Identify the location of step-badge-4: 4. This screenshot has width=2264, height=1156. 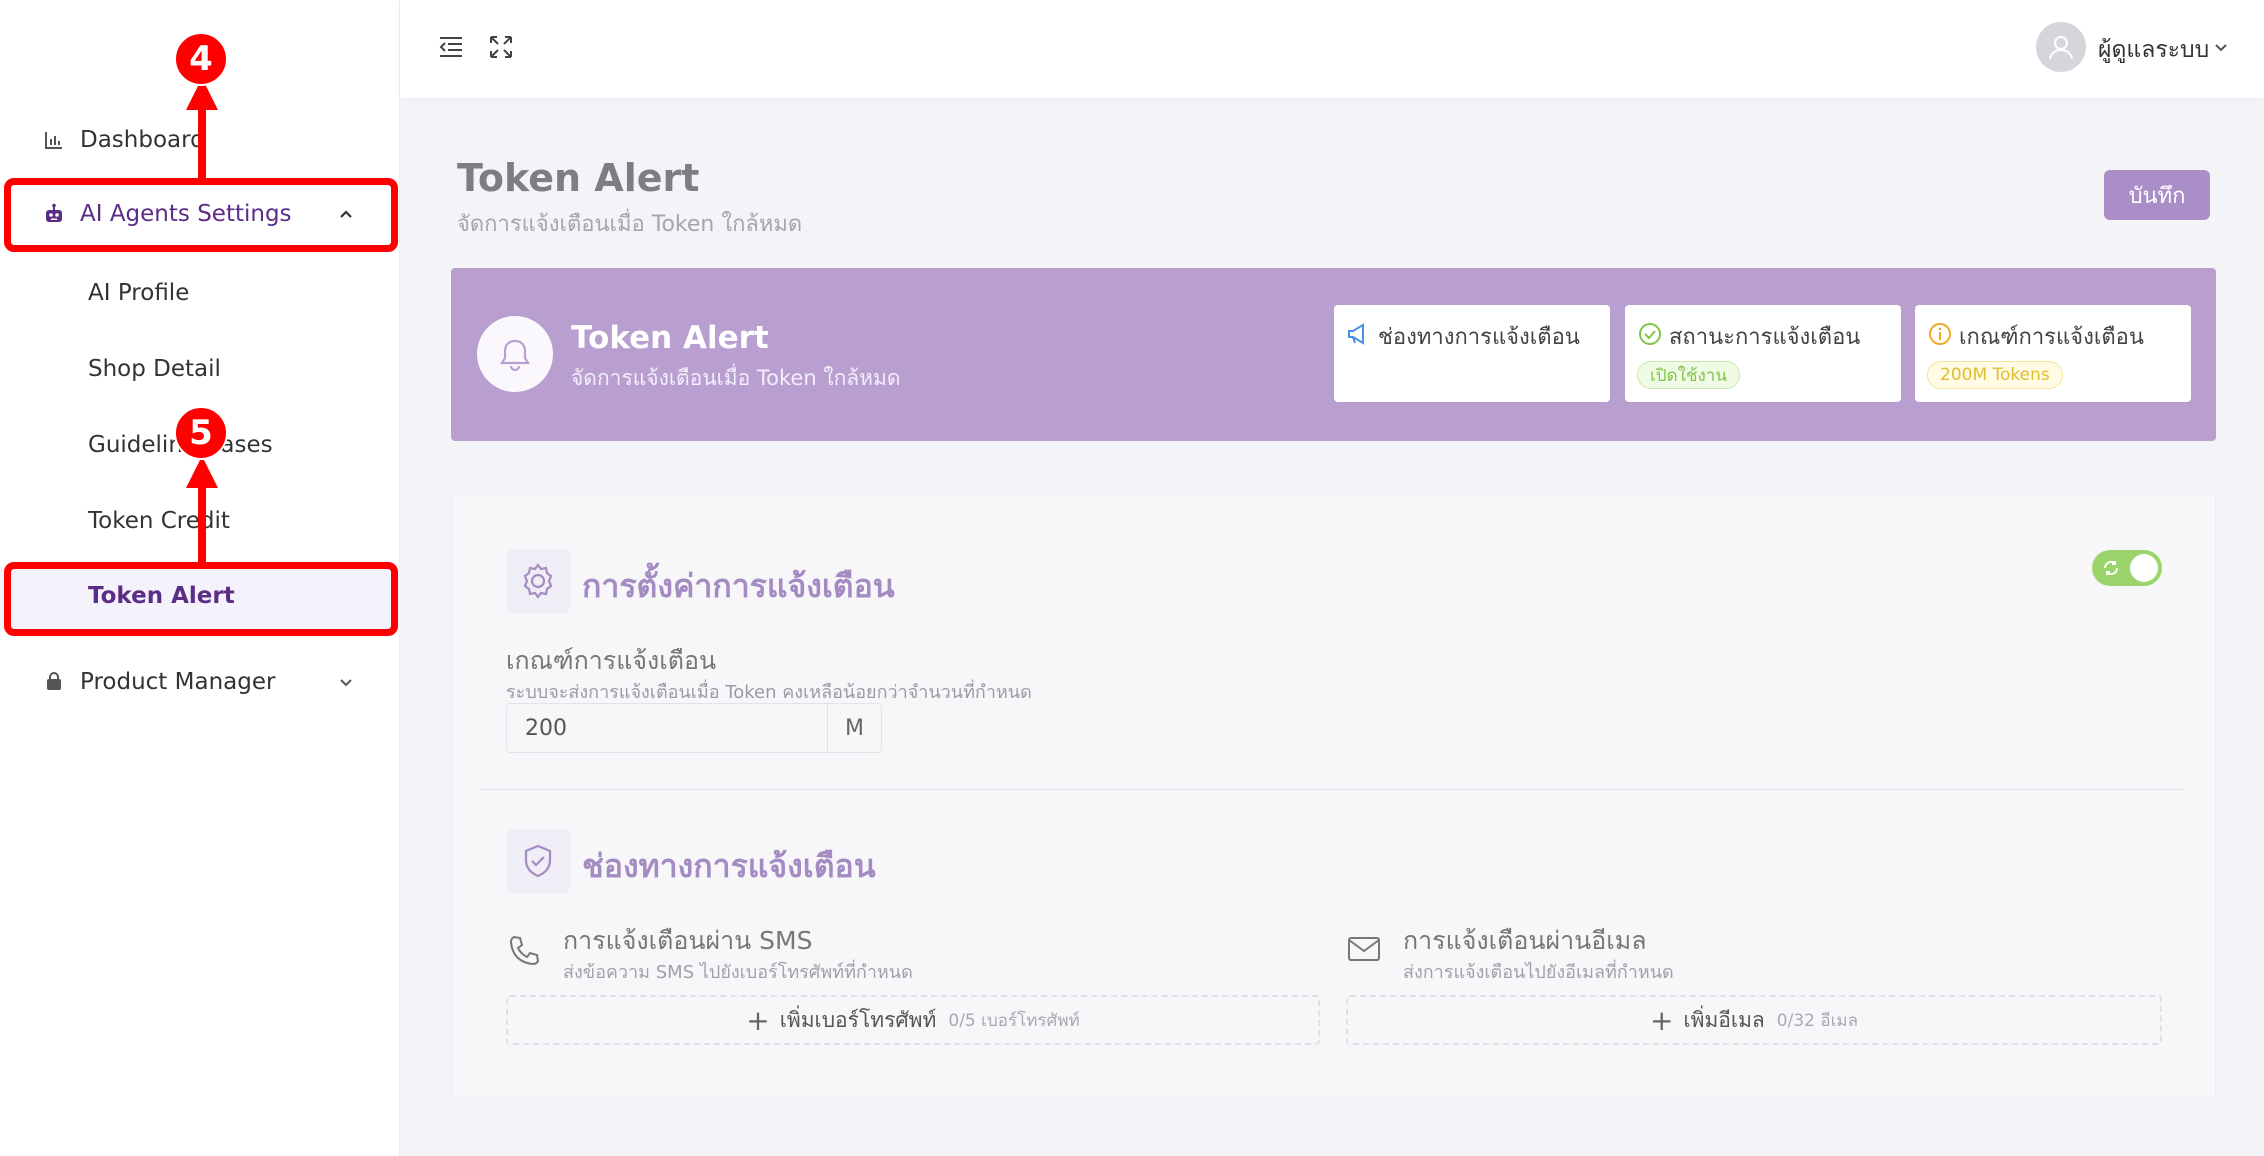
(201, 59).